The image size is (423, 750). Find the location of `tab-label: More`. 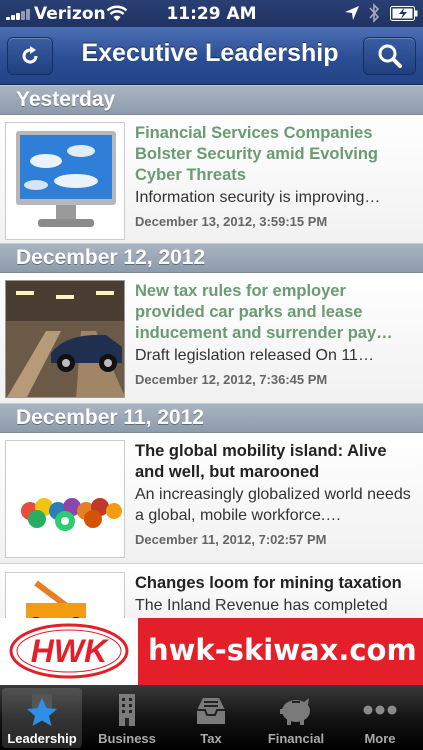

tab-label: More is located at coordinates (380, 738).